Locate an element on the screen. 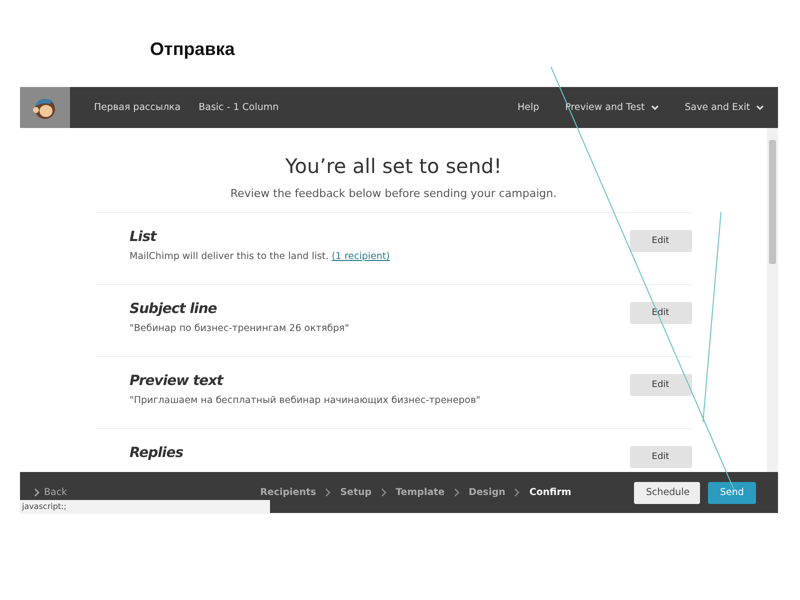 The width and height of the screenshot is (800, 600). step-link: Recipients is located at coordinates (288, 492).